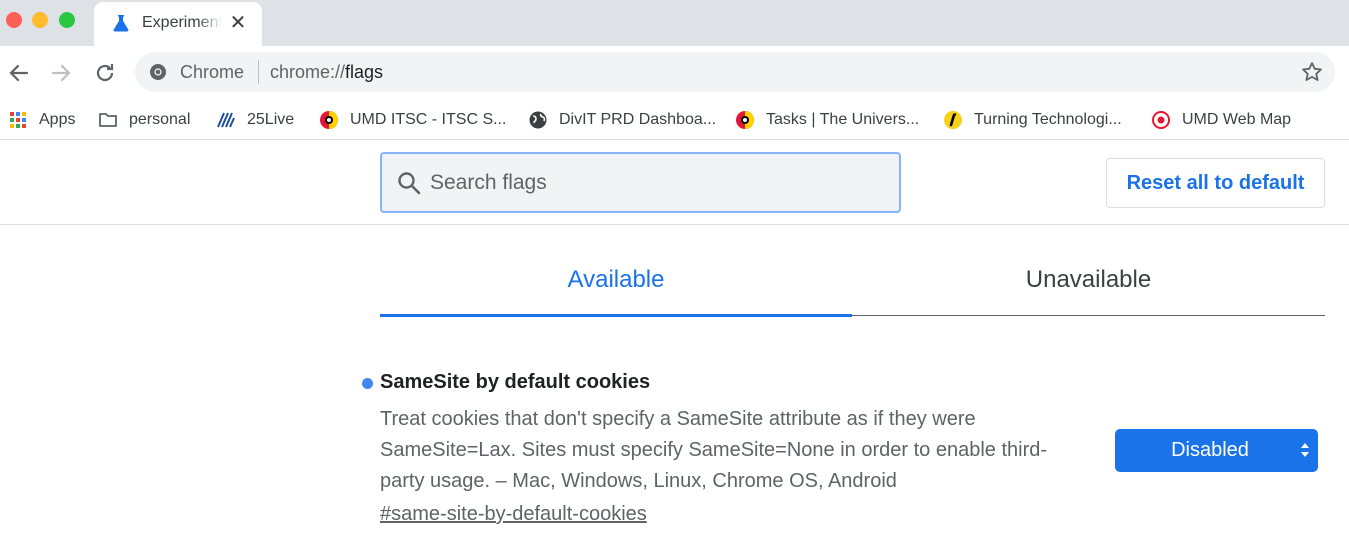 Image resolution: width=1349 pixels, height=551 pixels. What do you see at coordinates (364, 72) in the screenshot?
I see `omnibox-url-host: flags` at bounding box center [364, 72].